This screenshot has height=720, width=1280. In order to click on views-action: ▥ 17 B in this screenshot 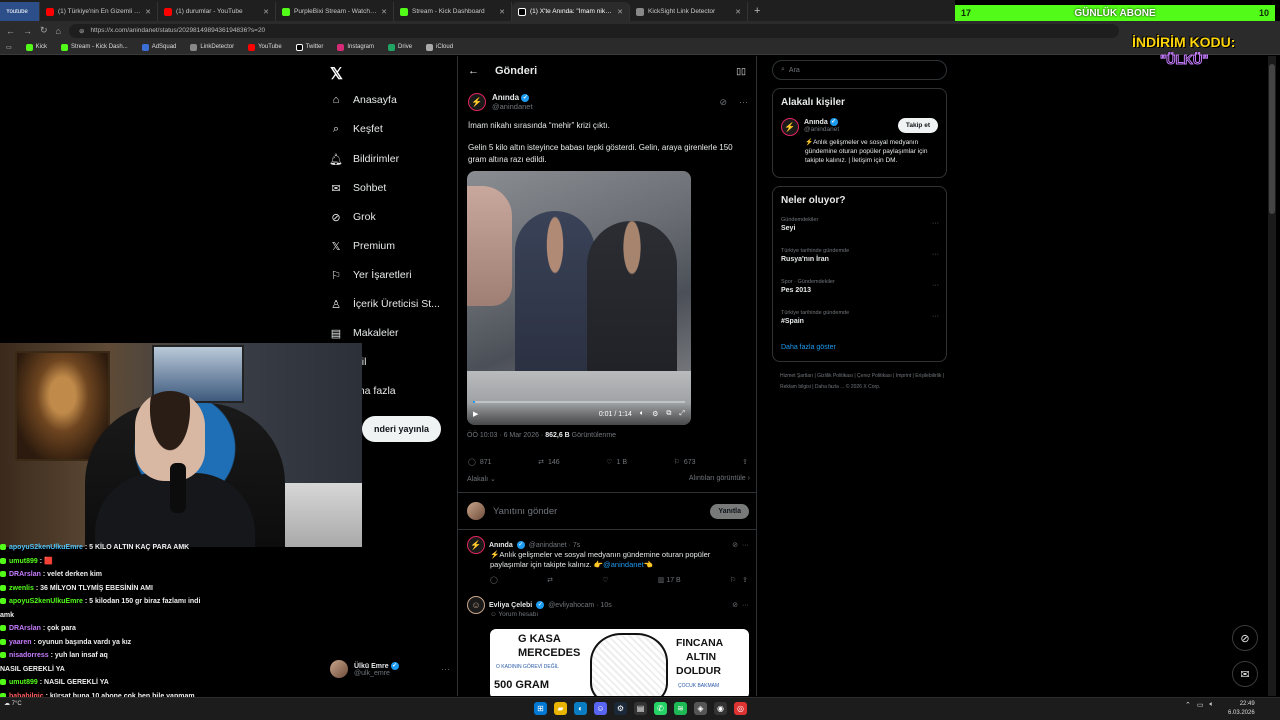, I will do `click(669, 580)`.